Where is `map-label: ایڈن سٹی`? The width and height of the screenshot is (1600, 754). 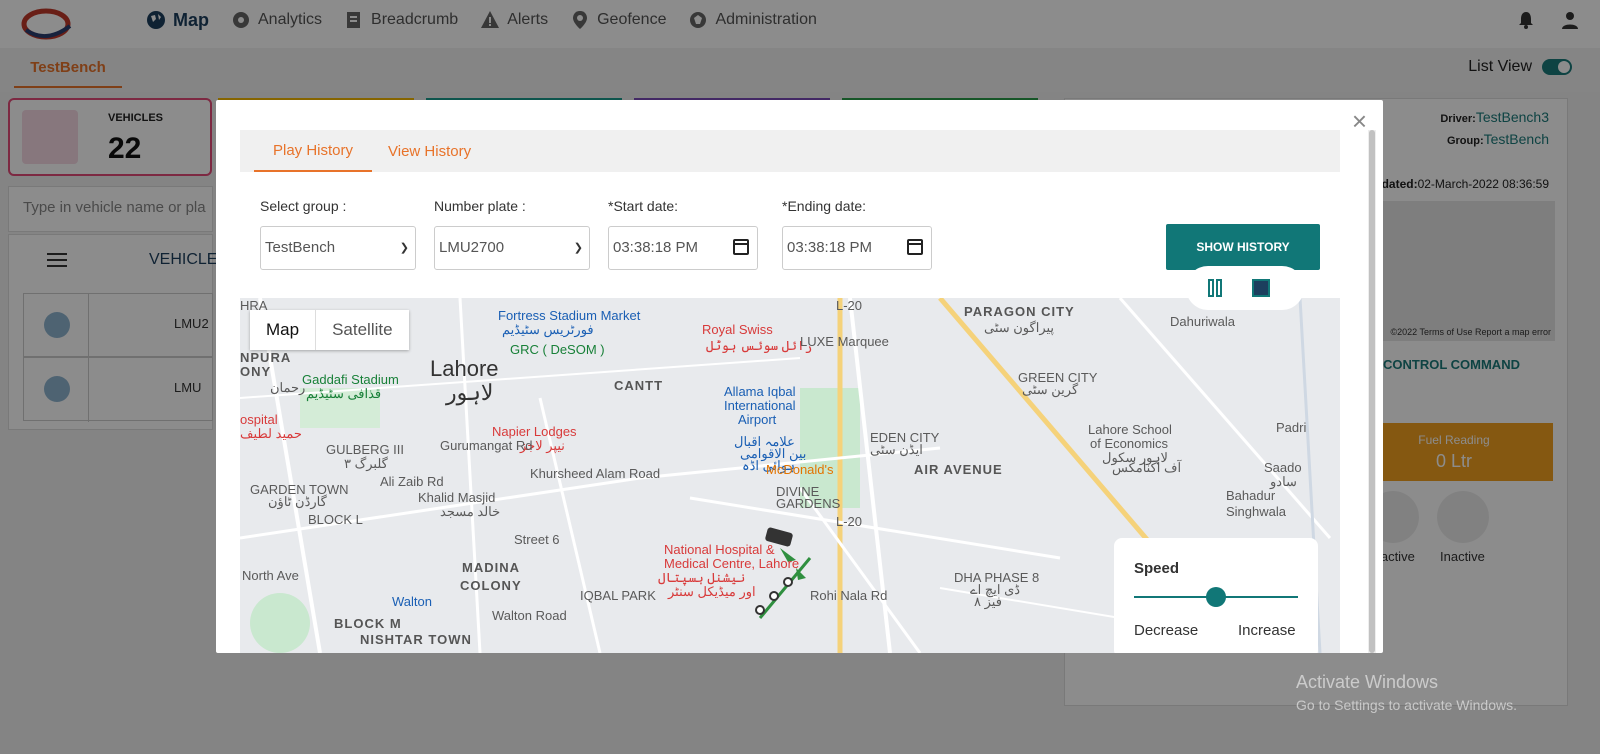
map-label: ایڈن سٹی is located at coordinates (896, 449).